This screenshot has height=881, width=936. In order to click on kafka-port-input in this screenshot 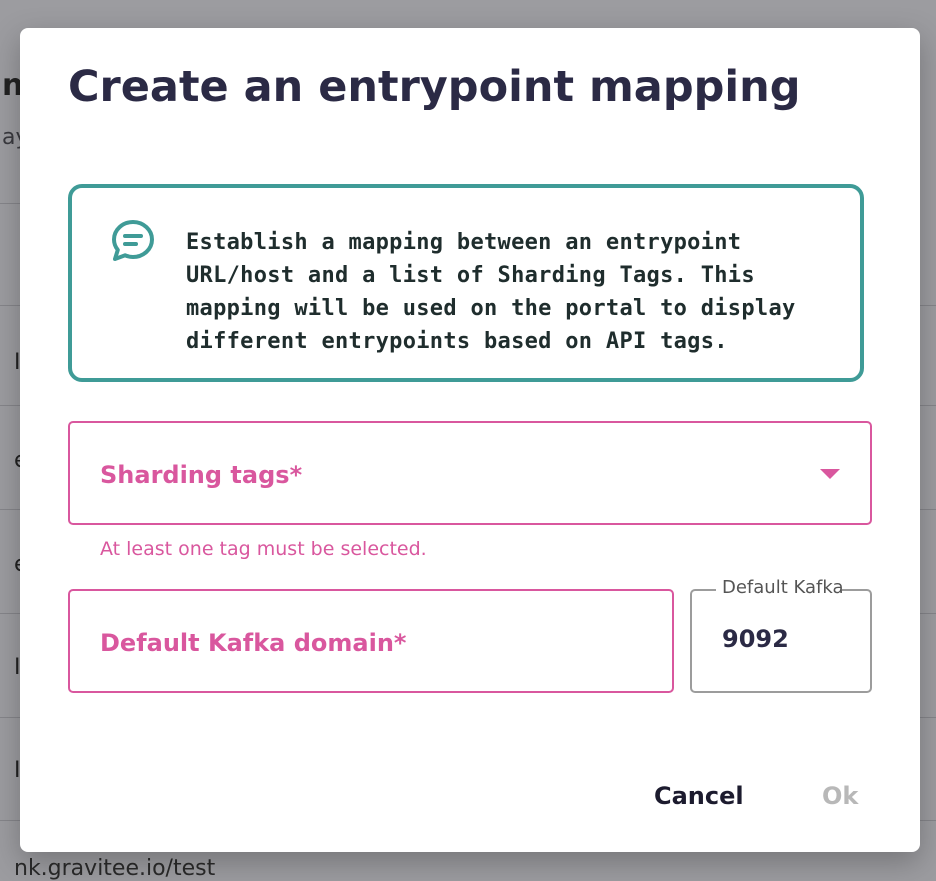, I will do `click(782, 639)`.